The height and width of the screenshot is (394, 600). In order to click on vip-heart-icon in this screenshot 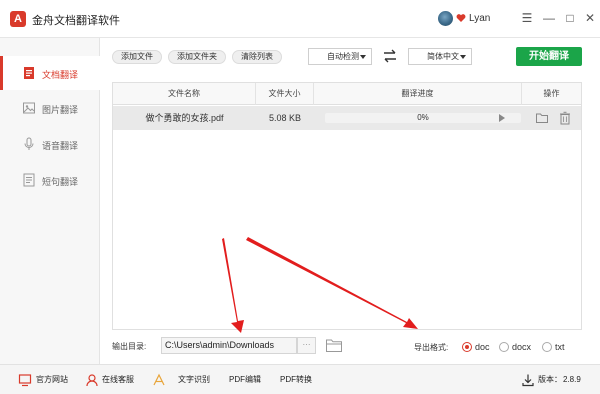, I will do `click(461, 18)`.